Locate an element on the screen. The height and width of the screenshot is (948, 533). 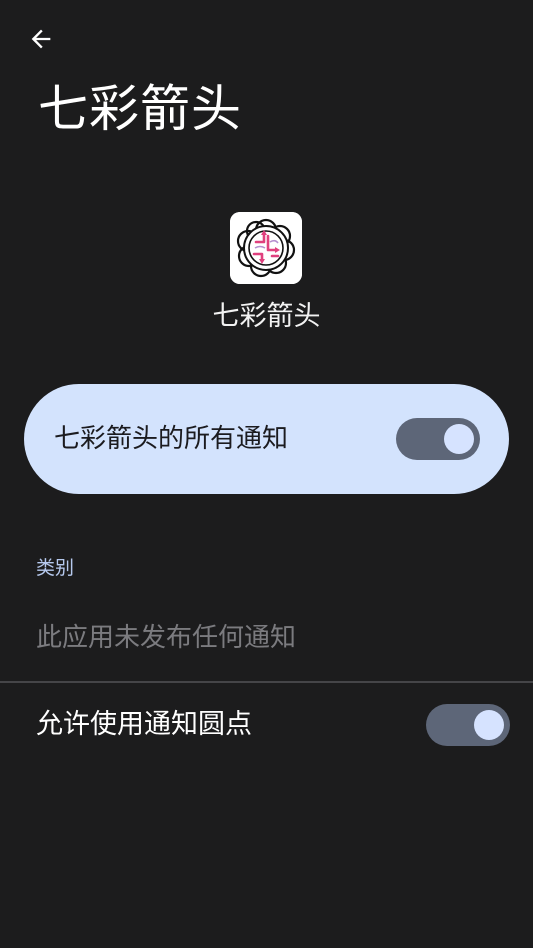
categories-header: 类别 is located at coordinates (55, 568).